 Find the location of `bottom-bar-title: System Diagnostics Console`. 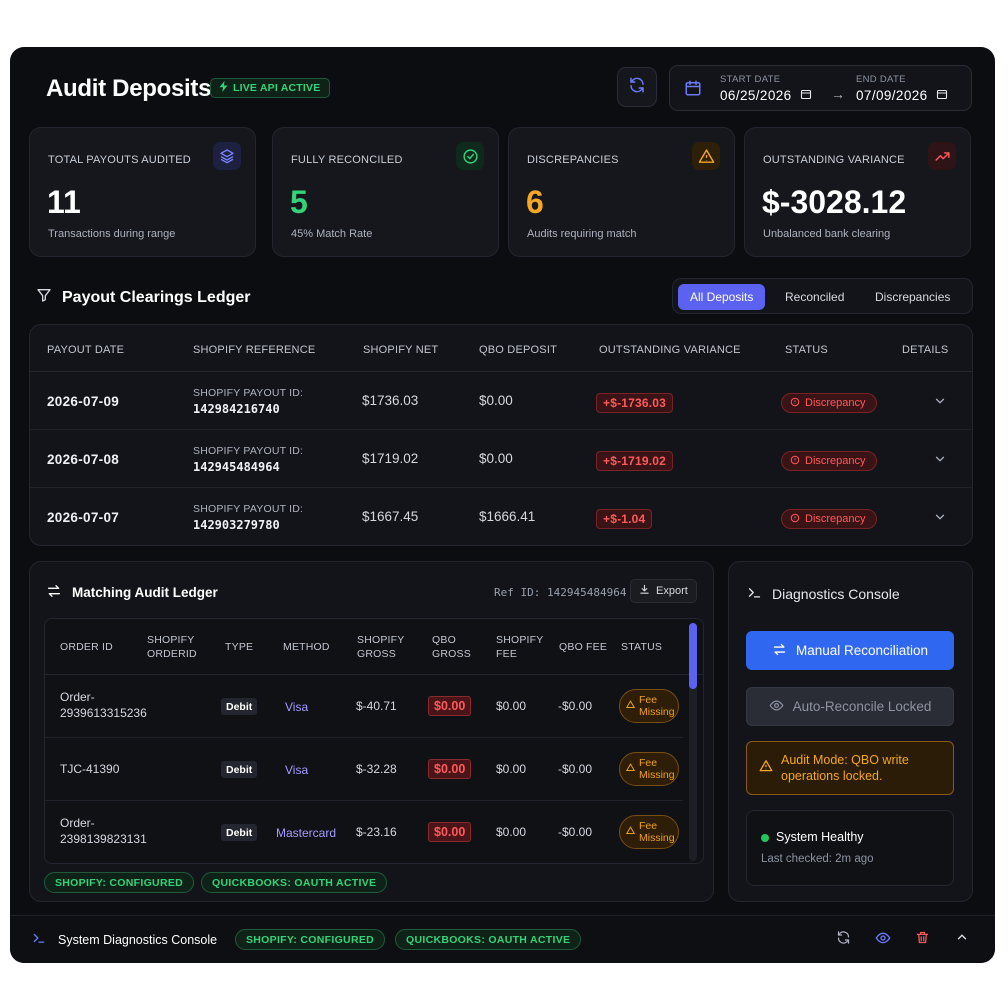

bottom-bar-title: System Diagnostics Console is located at coordinates (124, 939).